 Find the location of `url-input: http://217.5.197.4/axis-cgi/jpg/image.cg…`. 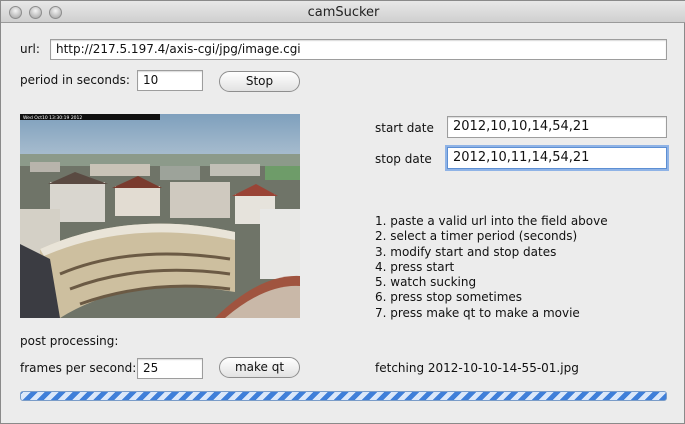

url-input: http://217.5.197.4/axis-cgi/jpg/image.cg… is located at coordinates (358, 49).